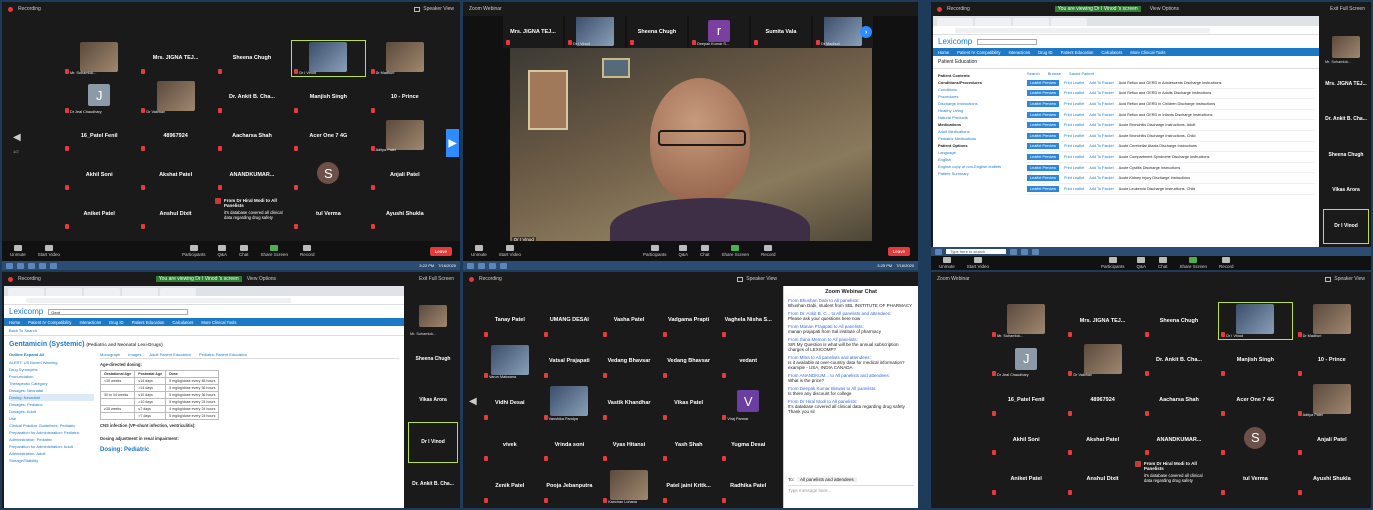 The height and width of the screenshot is (510, 1373). What do you see at coordinates (99, 136) in the screenshot?
I see `participant-tile: 16_Patel Fenil` at bounding box center [99, 136].